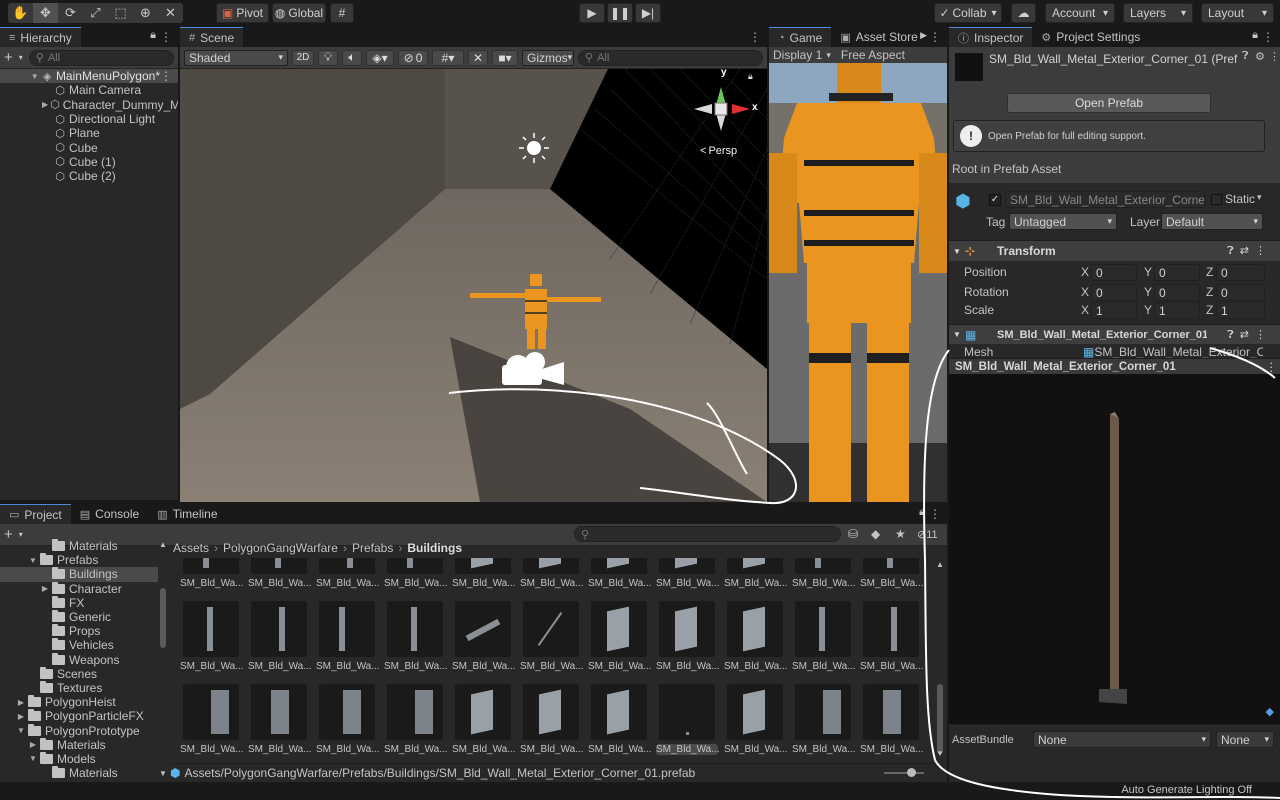 The image size is (1280, 800). Describe the element at coordinates (79, 773) in the screenshot. I see `tree-item: Materials` at that location.